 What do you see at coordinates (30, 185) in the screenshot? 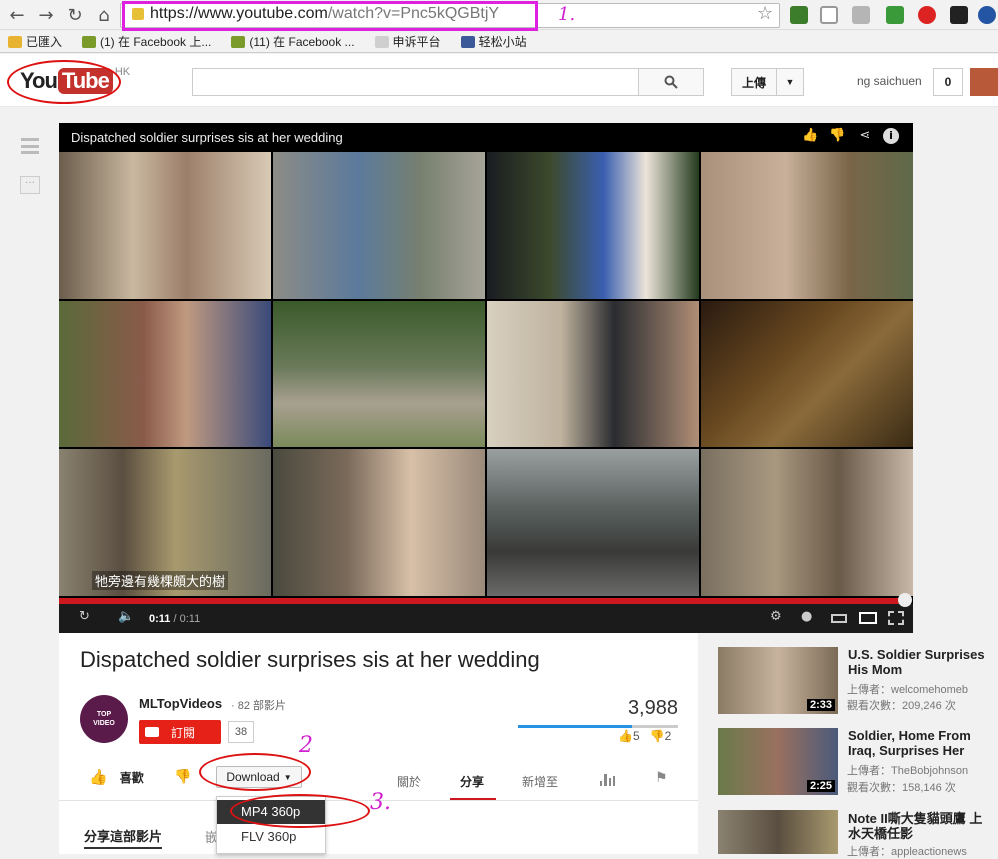
I see `more-icon: ···` at bounding box center [30, 185].